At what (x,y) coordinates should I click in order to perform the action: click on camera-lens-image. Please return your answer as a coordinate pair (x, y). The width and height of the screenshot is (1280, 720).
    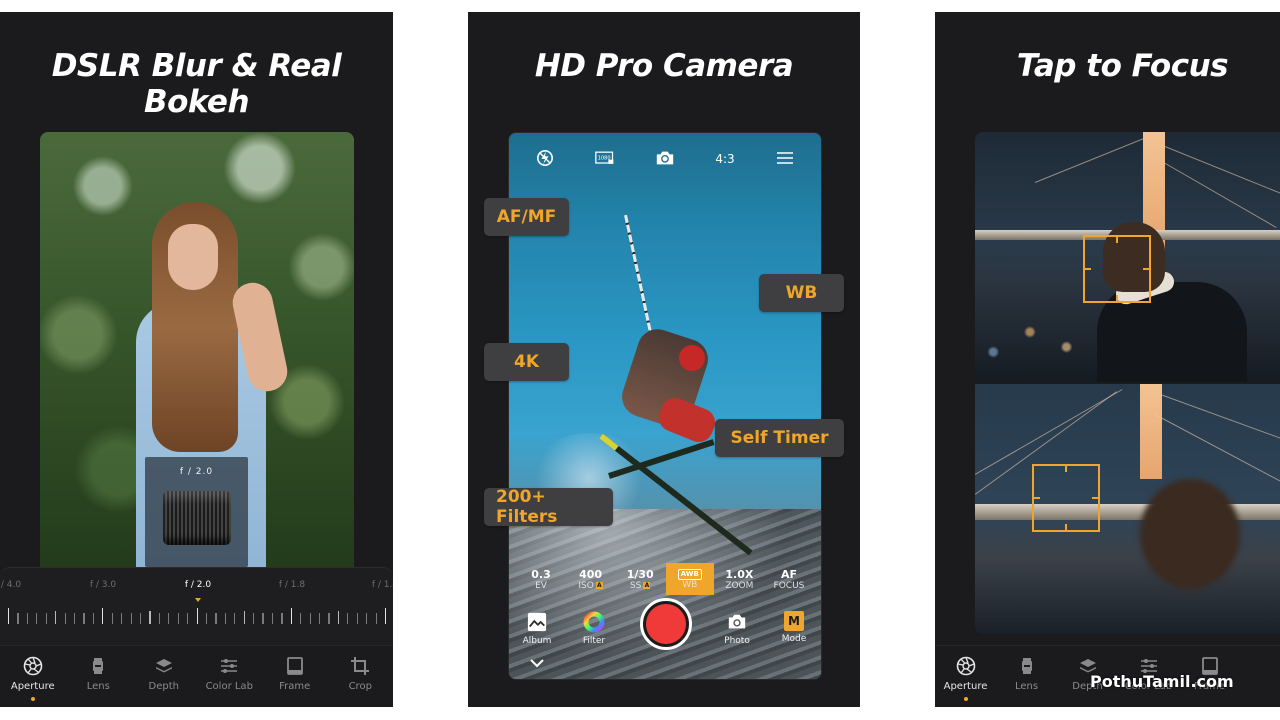
    Looking at the image, I should click on (197, 518).